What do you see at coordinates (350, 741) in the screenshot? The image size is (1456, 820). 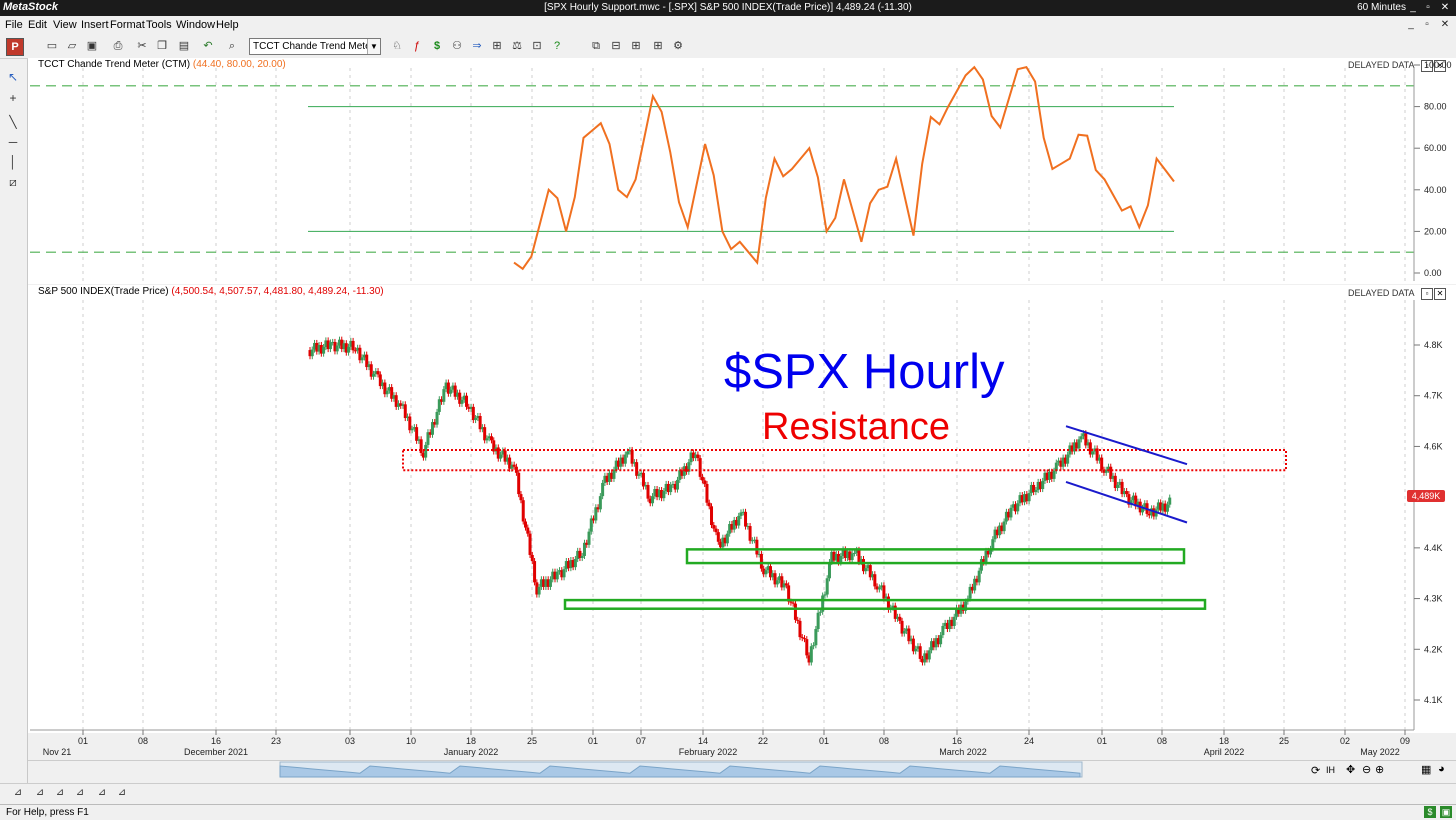 I see `x-tick-label: 03` at bounding box center [350, 741].